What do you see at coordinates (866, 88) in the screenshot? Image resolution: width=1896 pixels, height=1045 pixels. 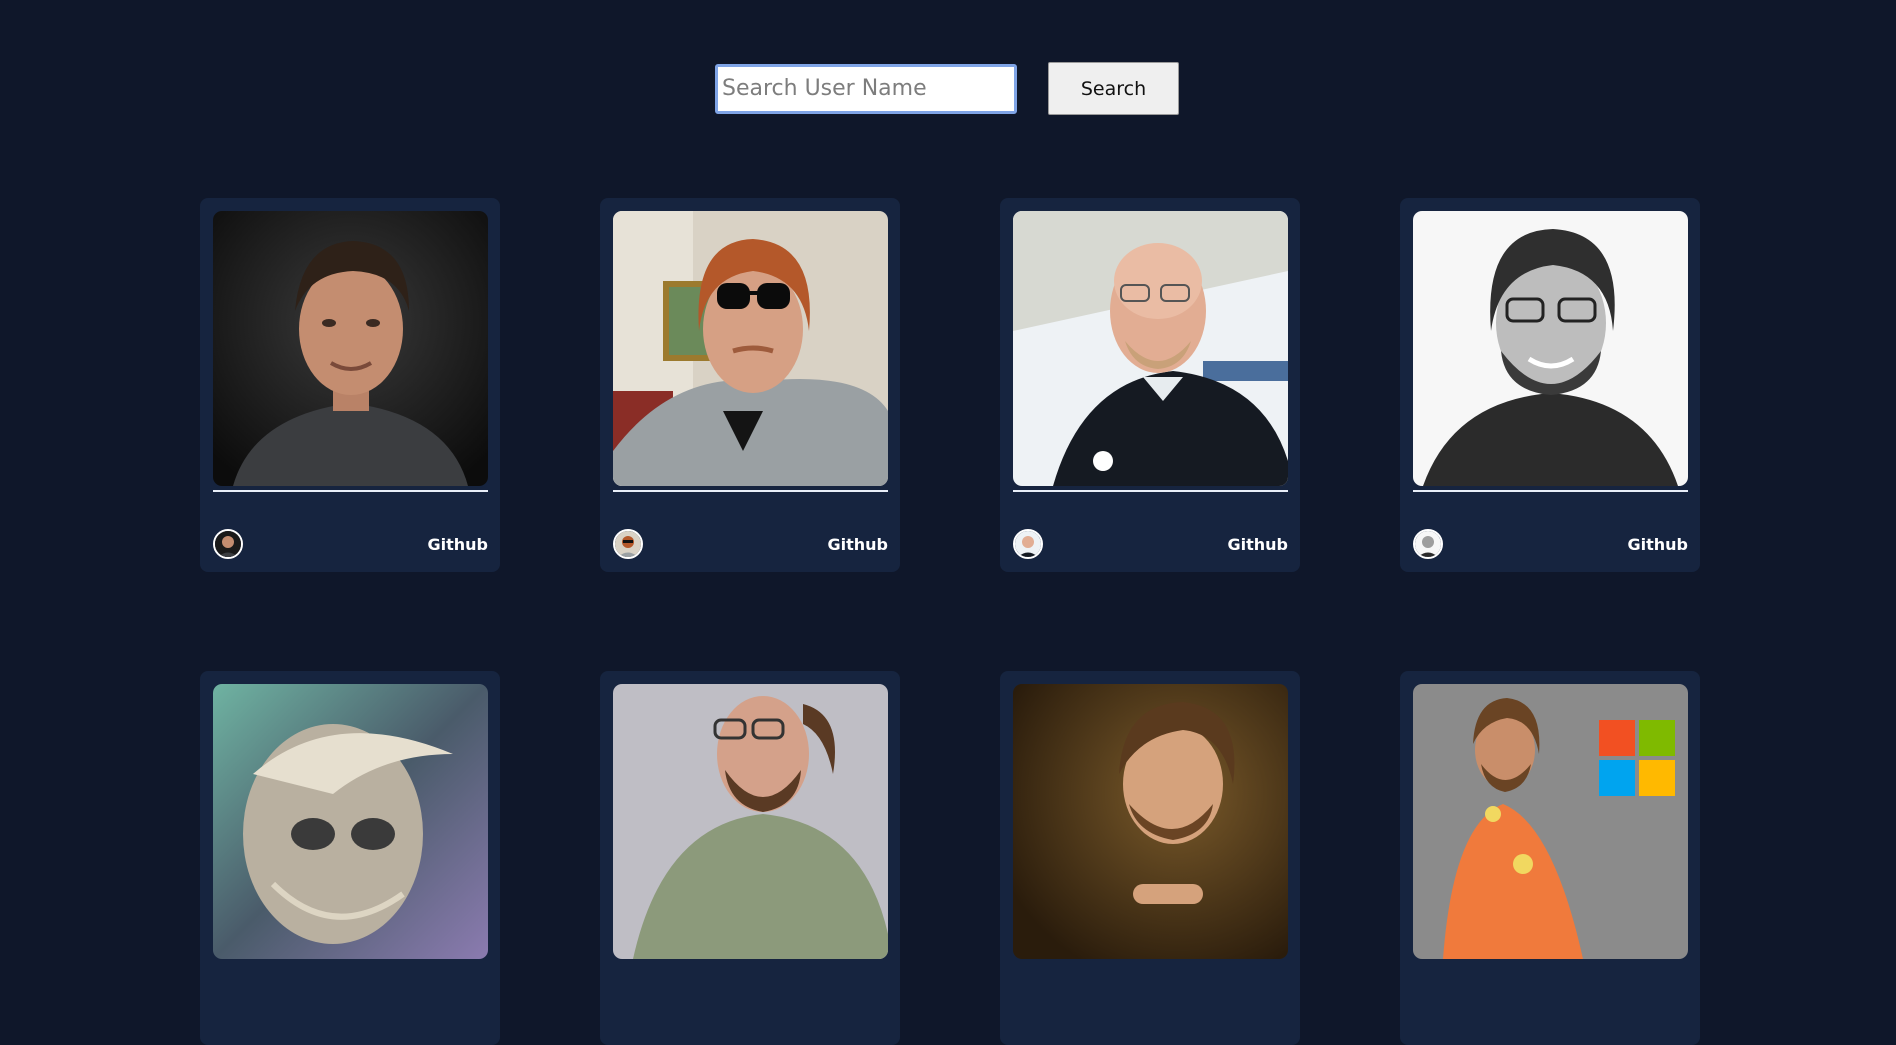 I see `search-input` at bounding box center [866, 88].